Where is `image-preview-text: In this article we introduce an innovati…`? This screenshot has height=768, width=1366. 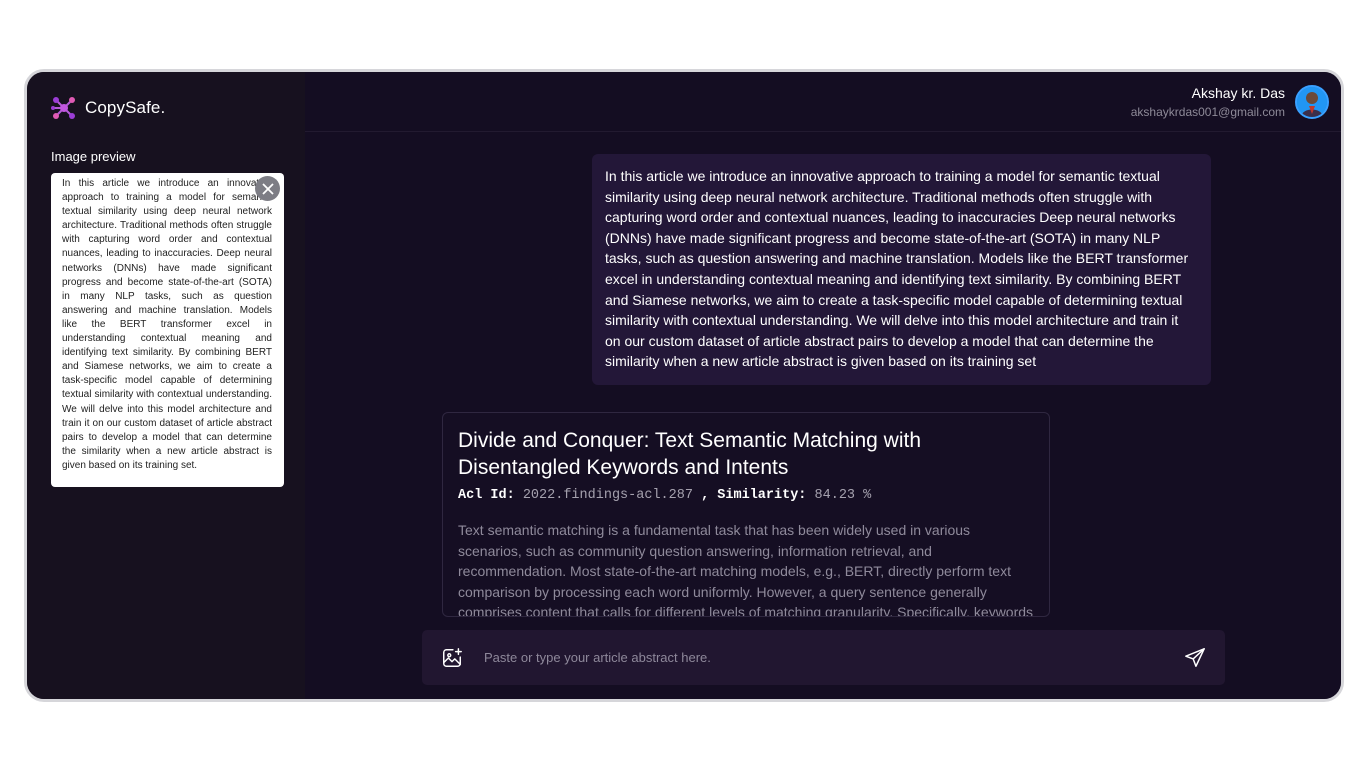
image-preview-text: In this article we introduce an innovati… is located at coordinates (167, 324).